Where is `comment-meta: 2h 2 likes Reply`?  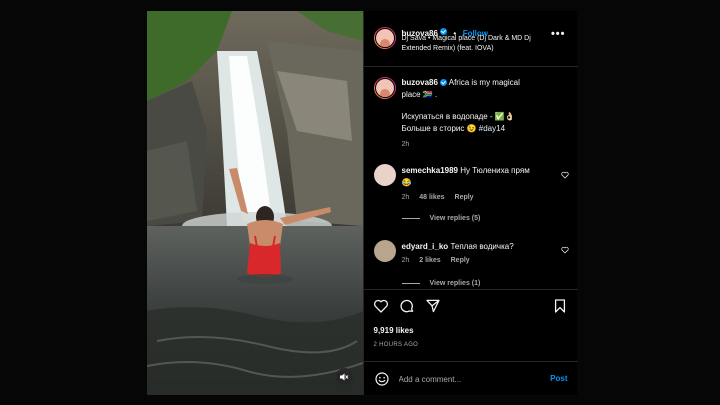 comment-meta: 2h 2 likes Reply is located at coordinates (436, 260).